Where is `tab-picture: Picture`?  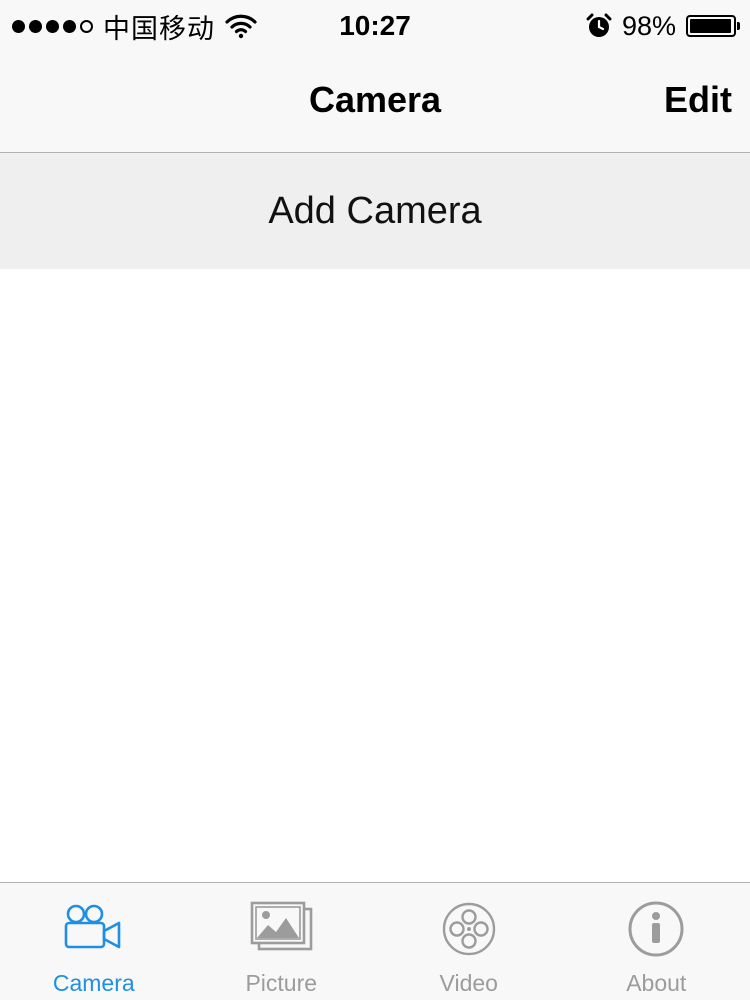
tab-picture: Picture is located at coordinates (282, 941).